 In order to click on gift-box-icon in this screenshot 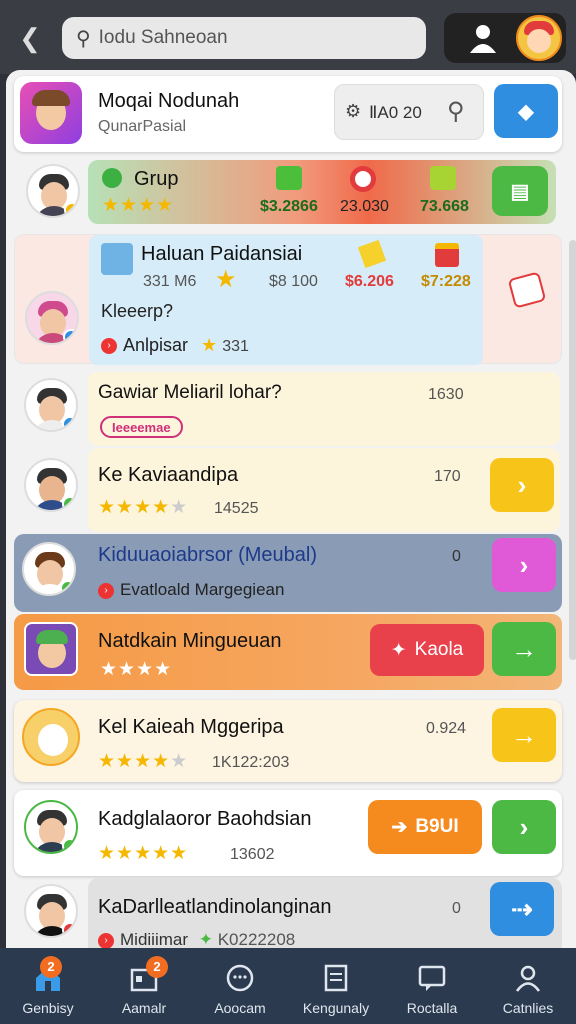, I will do `click(527, 290)`.